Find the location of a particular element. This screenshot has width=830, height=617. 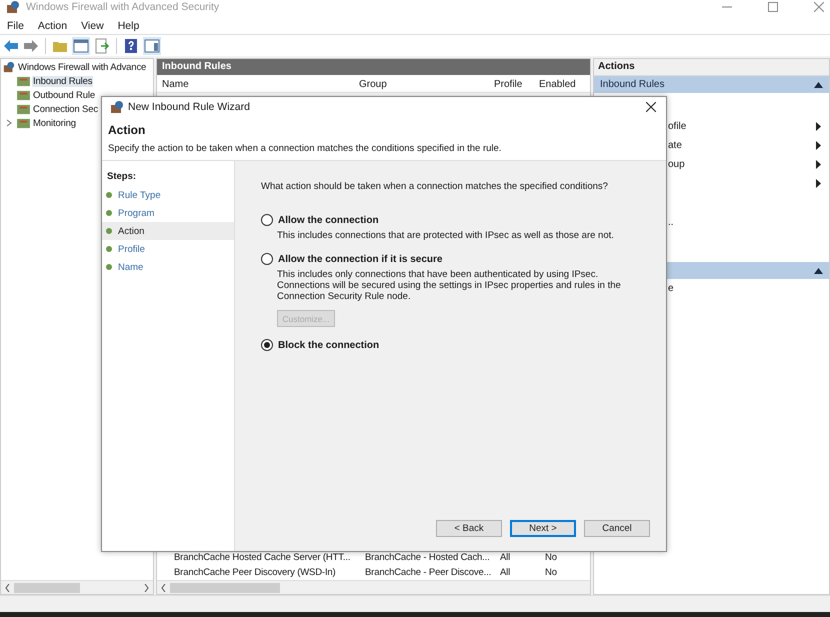

option-label: Allow the connection is located at coordinates (328, 220).